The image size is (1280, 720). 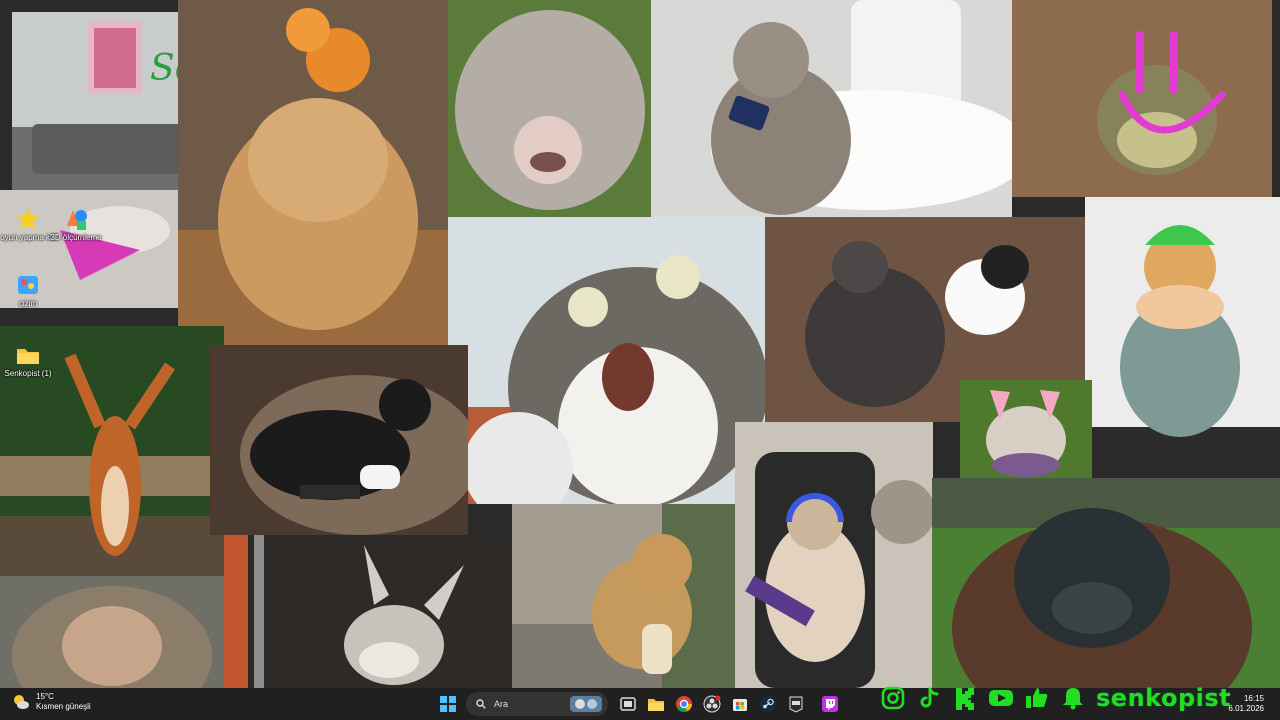 What do you see at coordinates (606, 360) in the screenshot?
I see `photo-shocked-cat` at bounding box center [606, 360].